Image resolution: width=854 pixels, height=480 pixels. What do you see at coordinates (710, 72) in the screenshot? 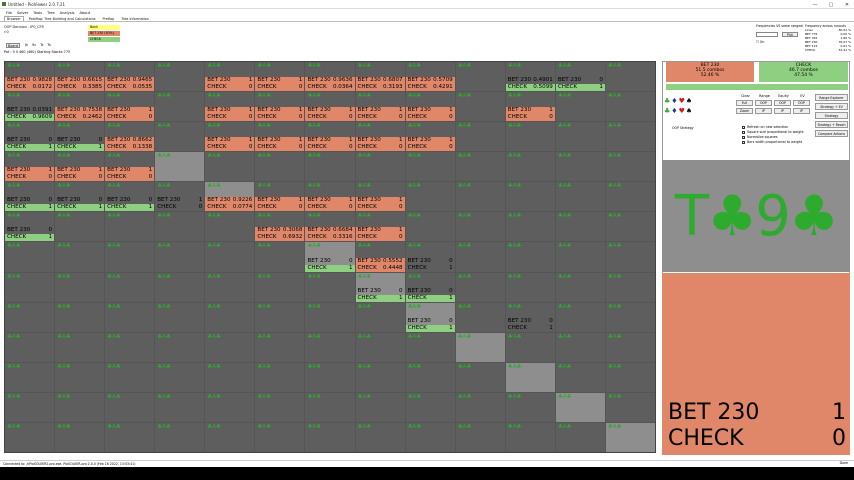
I see `summary-bet: BET 230 51.5 combos 52.46 %` at bounding box center [710, 72].